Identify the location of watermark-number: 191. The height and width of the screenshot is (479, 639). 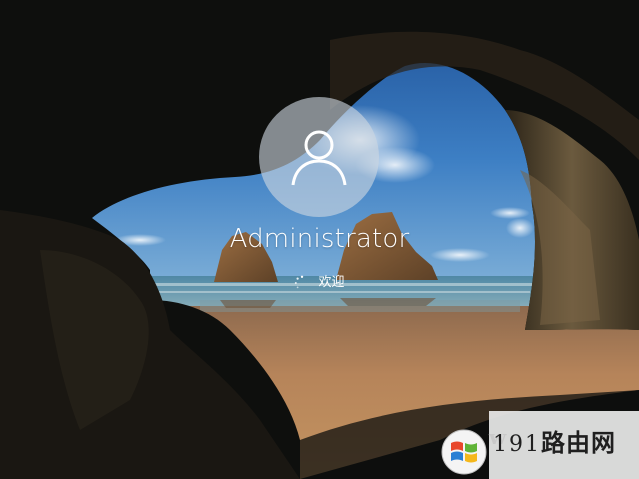
(517, 444).